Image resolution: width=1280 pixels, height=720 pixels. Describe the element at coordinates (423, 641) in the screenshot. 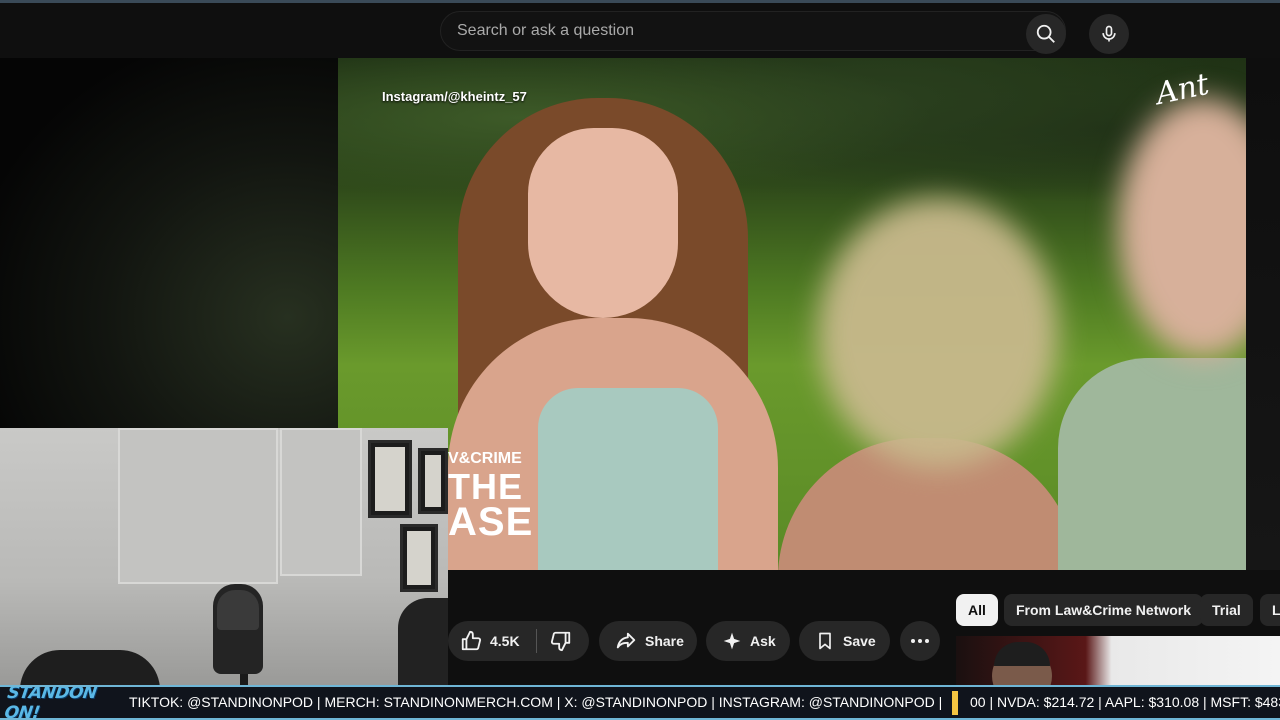

I see `room-object` at that location.